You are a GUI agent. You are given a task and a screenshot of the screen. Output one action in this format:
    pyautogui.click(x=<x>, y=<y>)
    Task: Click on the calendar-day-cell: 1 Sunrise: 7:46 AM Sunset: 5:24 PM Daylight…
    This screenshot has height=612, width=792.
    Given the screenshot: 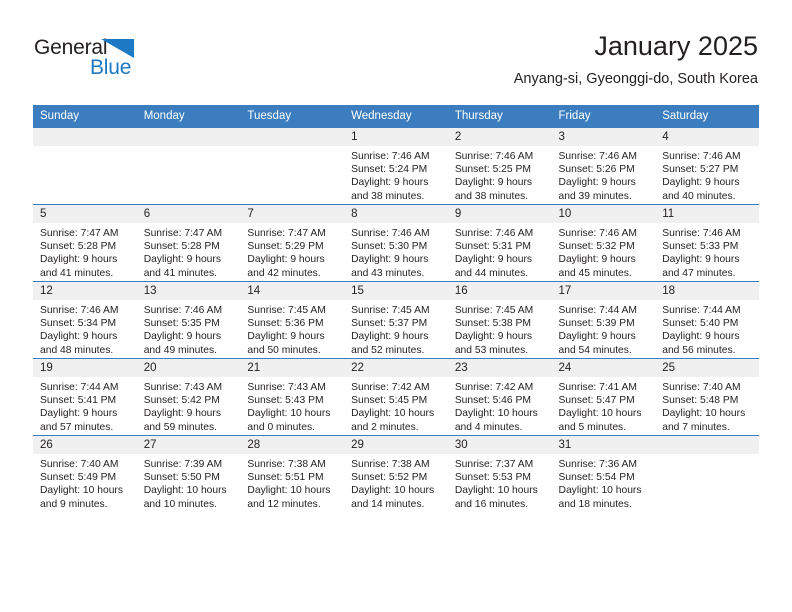 What is the action you would take?
    pyautogui.click(x=396, y=166)
    